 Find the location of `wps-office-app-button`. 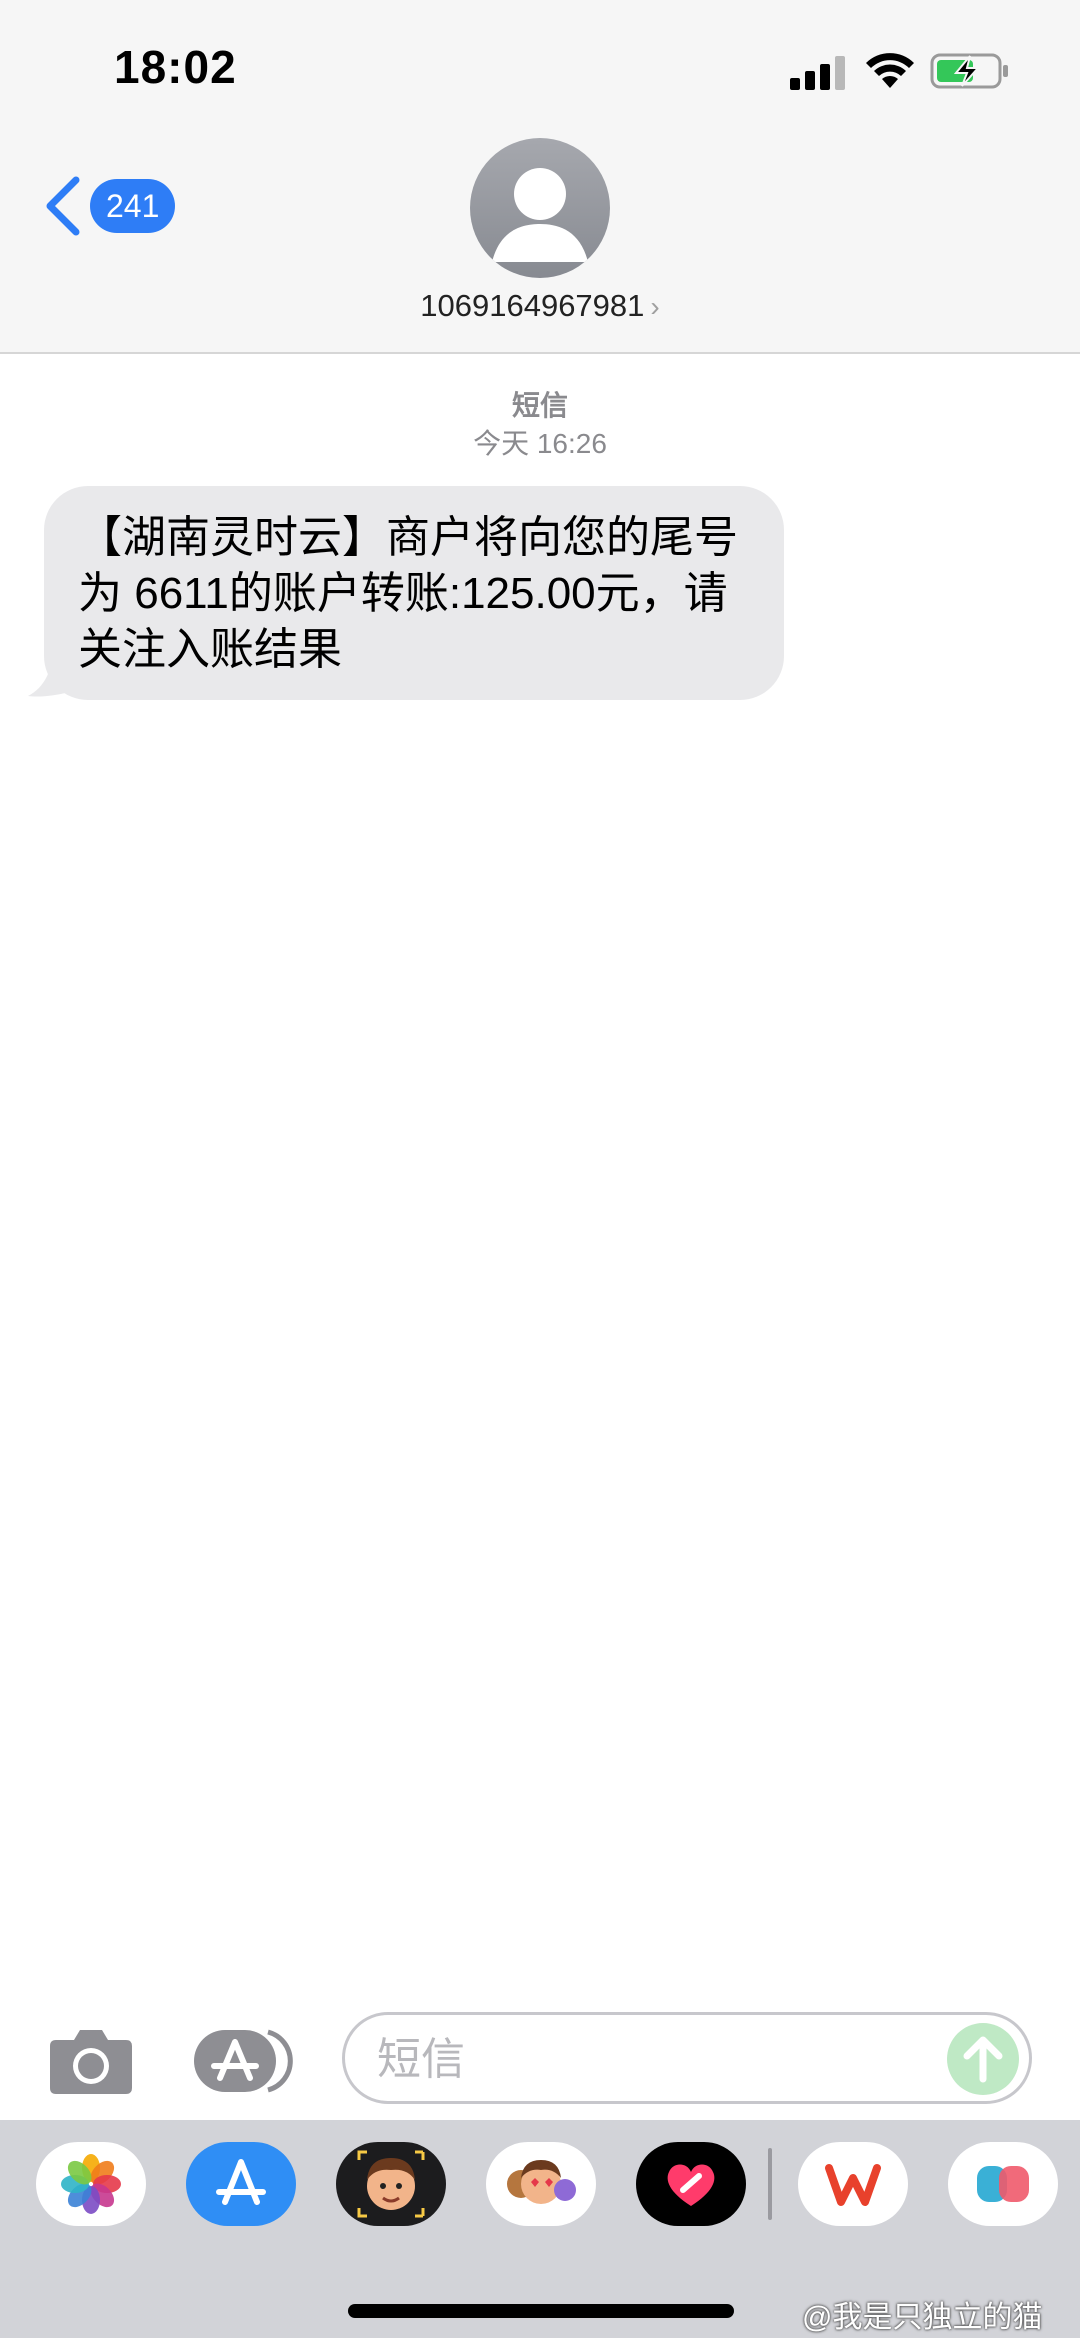

wps-office-app-button is located at coordinates (853, 2184).